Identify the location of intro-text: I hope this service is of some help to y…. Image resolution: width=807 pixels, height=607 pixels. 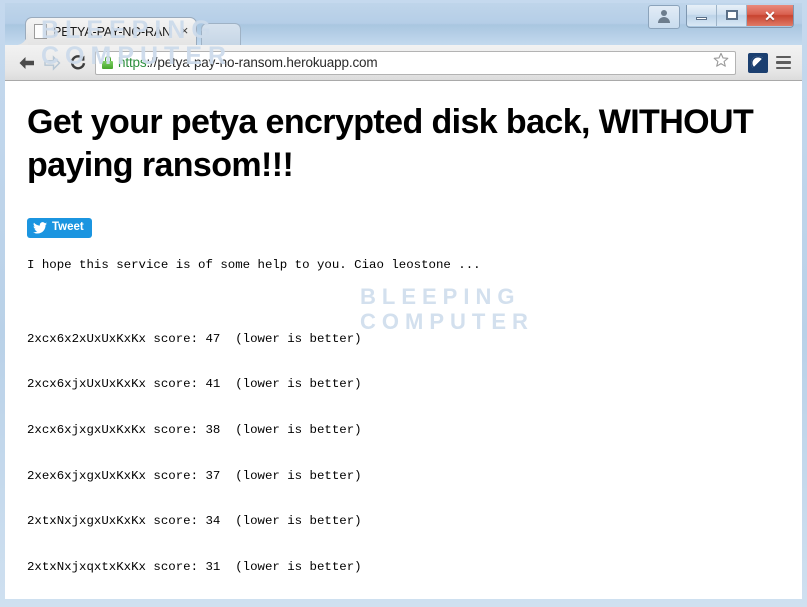
(254, 265).